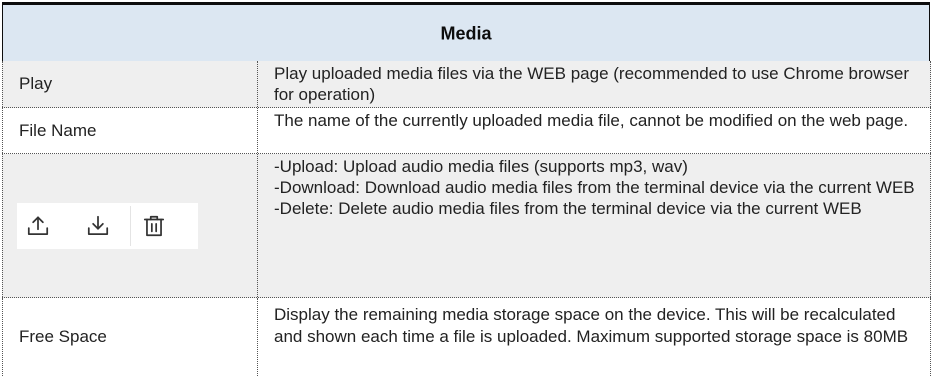  Describe the element at coordinates (36, 83) in the screenshot. I see `field-label-play: Play` at that location.